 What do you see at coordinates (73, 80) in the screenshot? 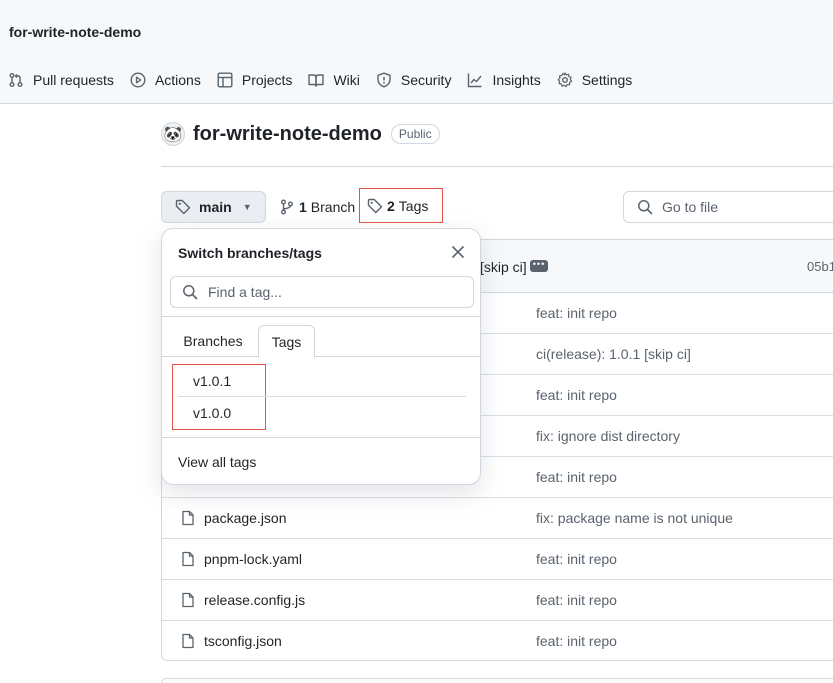
I see `nav-label: Pull requests` at bounding box center [73, 80].